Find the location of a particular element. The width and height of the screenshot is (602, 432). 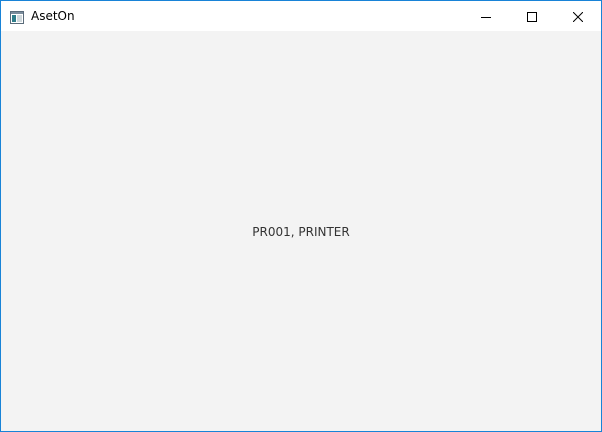

maximize-button is located at coordinates (532, 16).